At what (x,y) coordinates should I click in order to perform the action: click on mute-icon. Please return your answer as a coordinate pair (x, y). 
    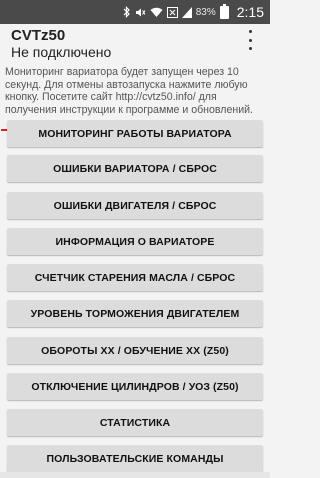
    Looking at the image, I should click on (140, 12).